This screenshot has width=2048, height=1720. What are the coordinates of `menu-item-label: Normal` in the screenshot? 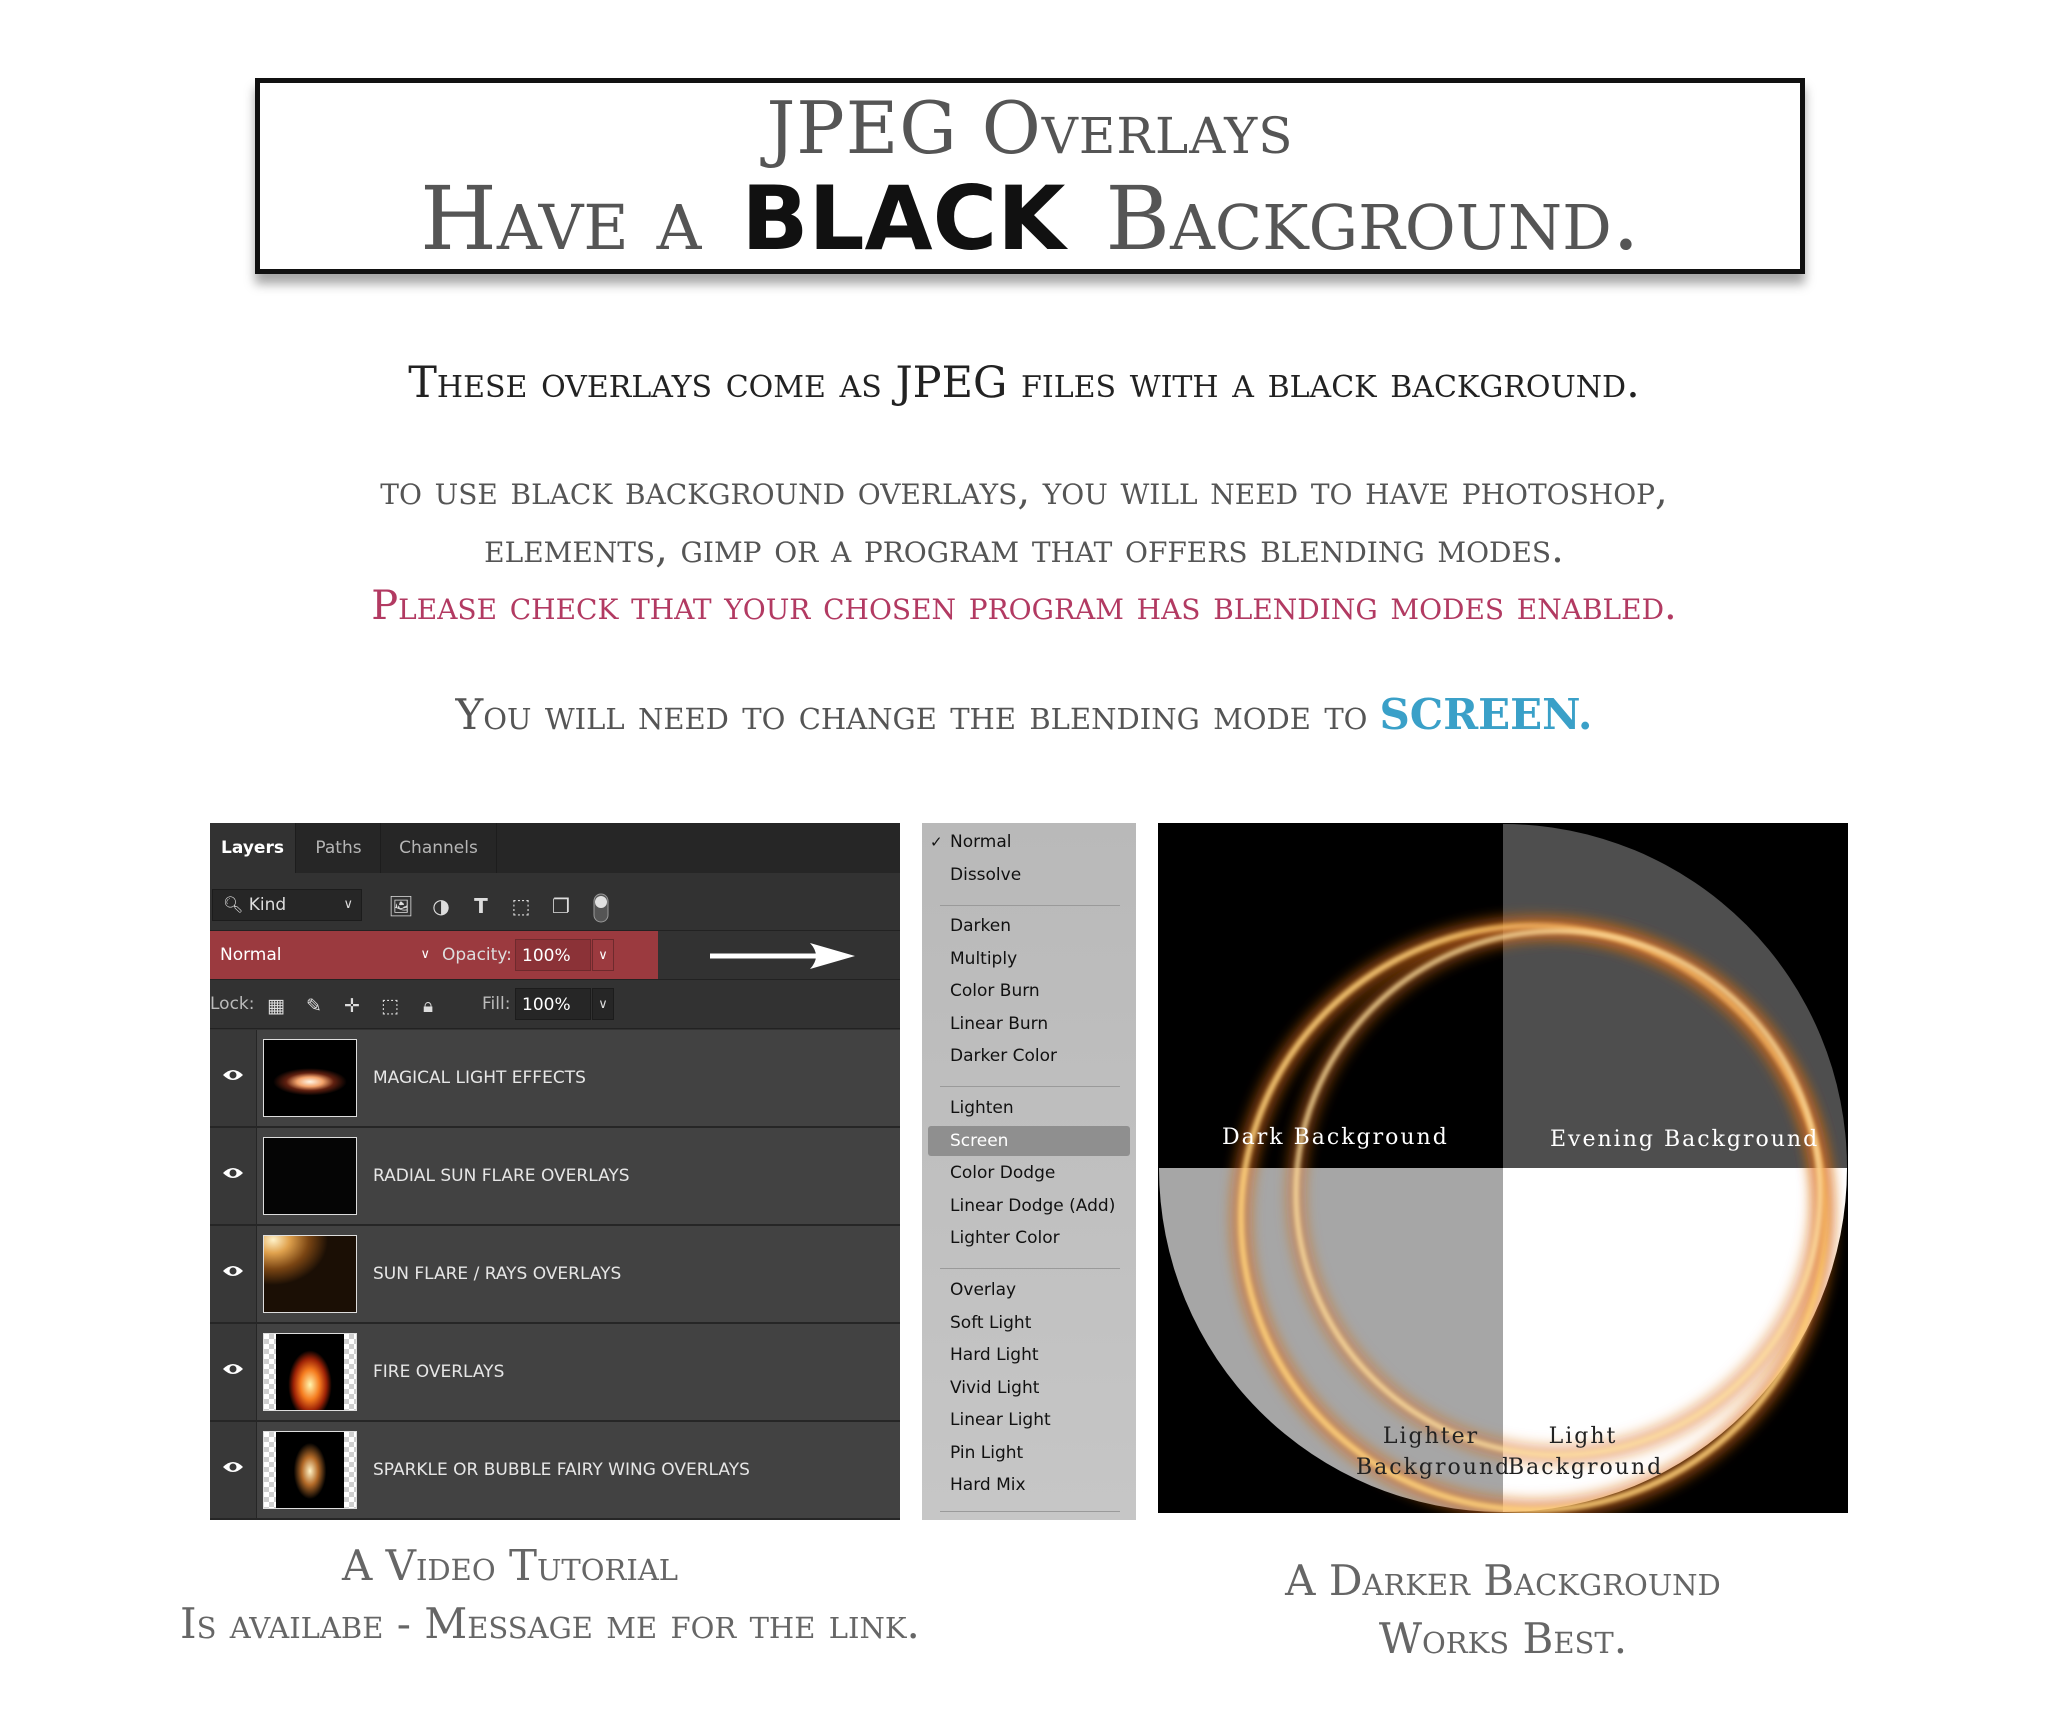 It's located at (981, 842).